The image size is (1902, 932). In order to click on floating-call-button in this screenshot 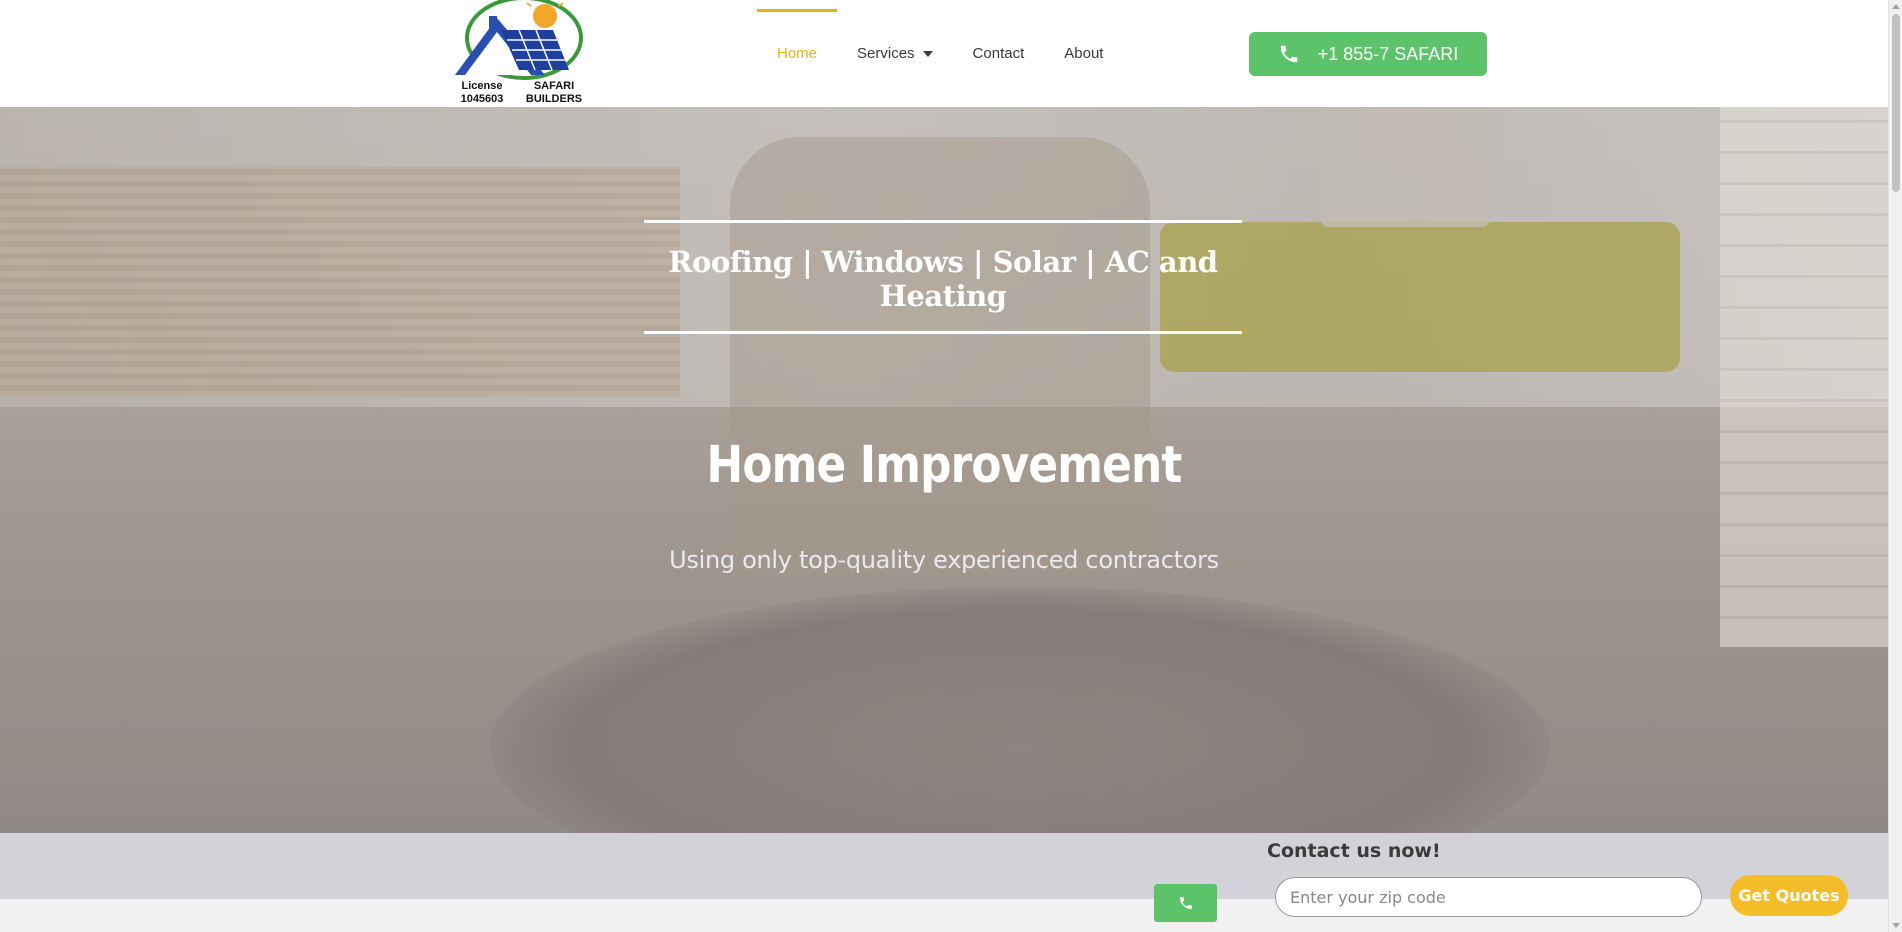, I will do `click(1185, 903)`.